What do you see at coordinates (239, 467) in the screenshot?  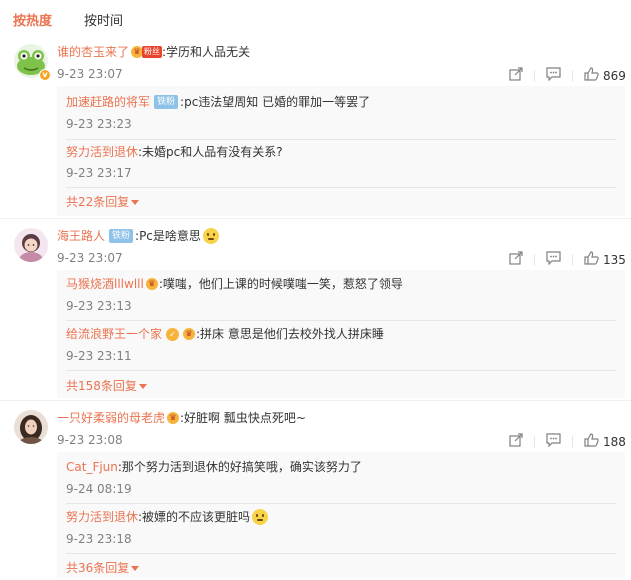 I see `reply-text: :那个努力活到退休的好搞笑哦，确实该努力了` at bounding box center [239, 467].